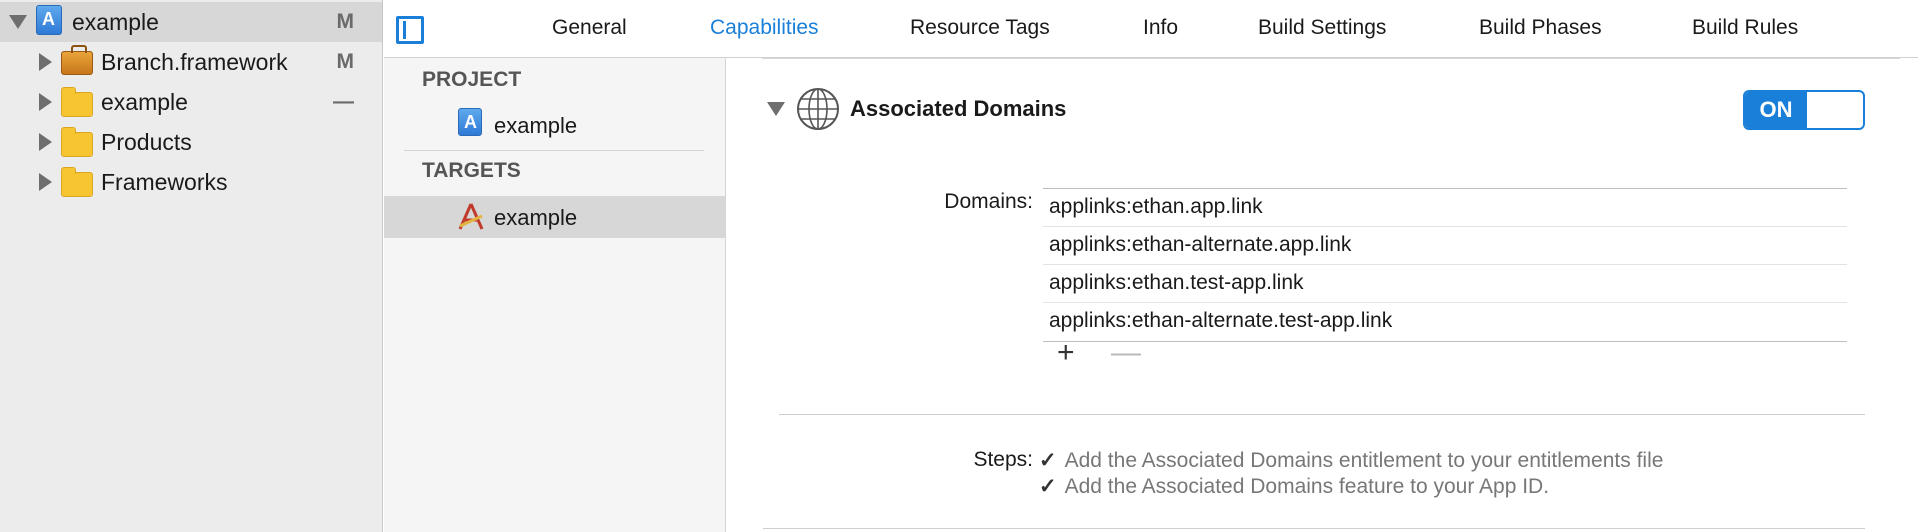 Image resolution: width=1918 pixels, height=532 pixels. Describe the element at coordinates (1322, 28) in the screenshot. I see `tab-build-settings: Build Settings` at that location.